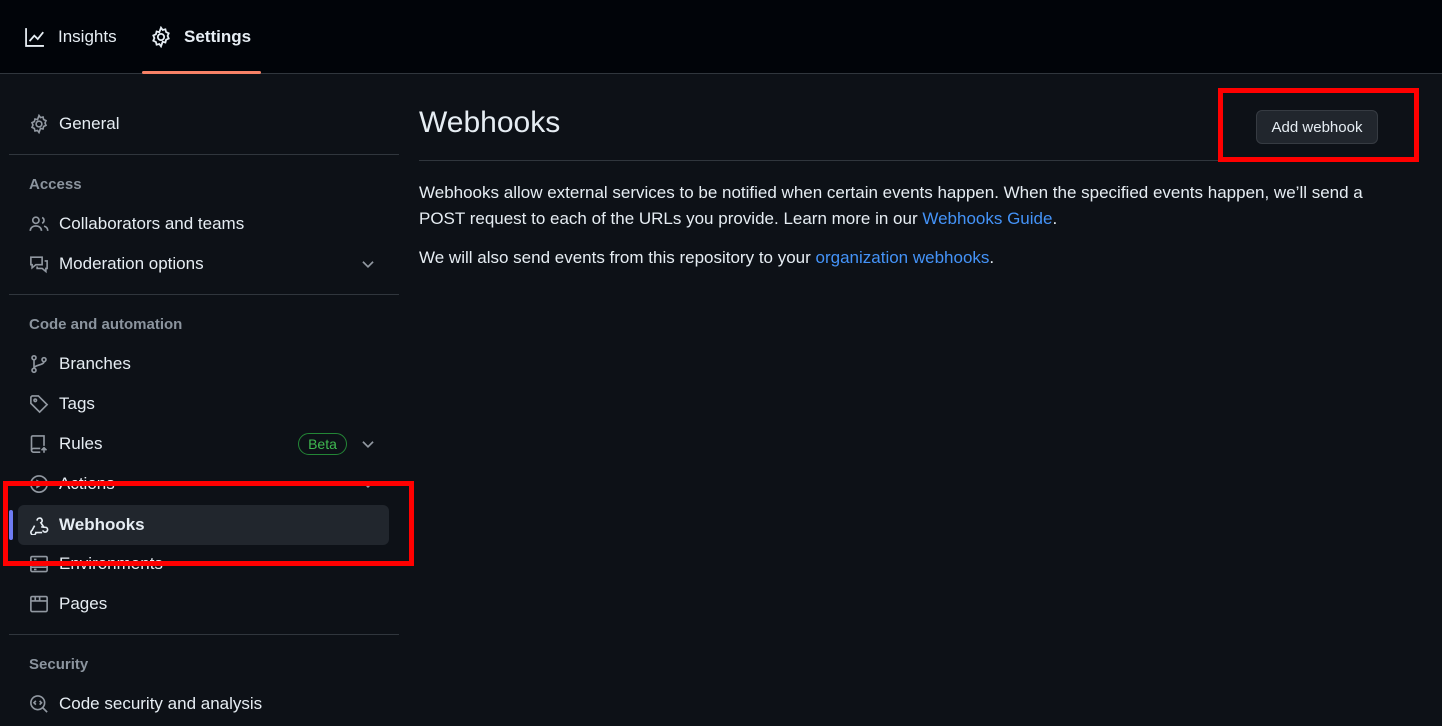 The width and height of the screenshot is (1442, 726). Describe the element at coordinates (201, 72) in the screenshot. I see `selected-tab-underline` at that location.